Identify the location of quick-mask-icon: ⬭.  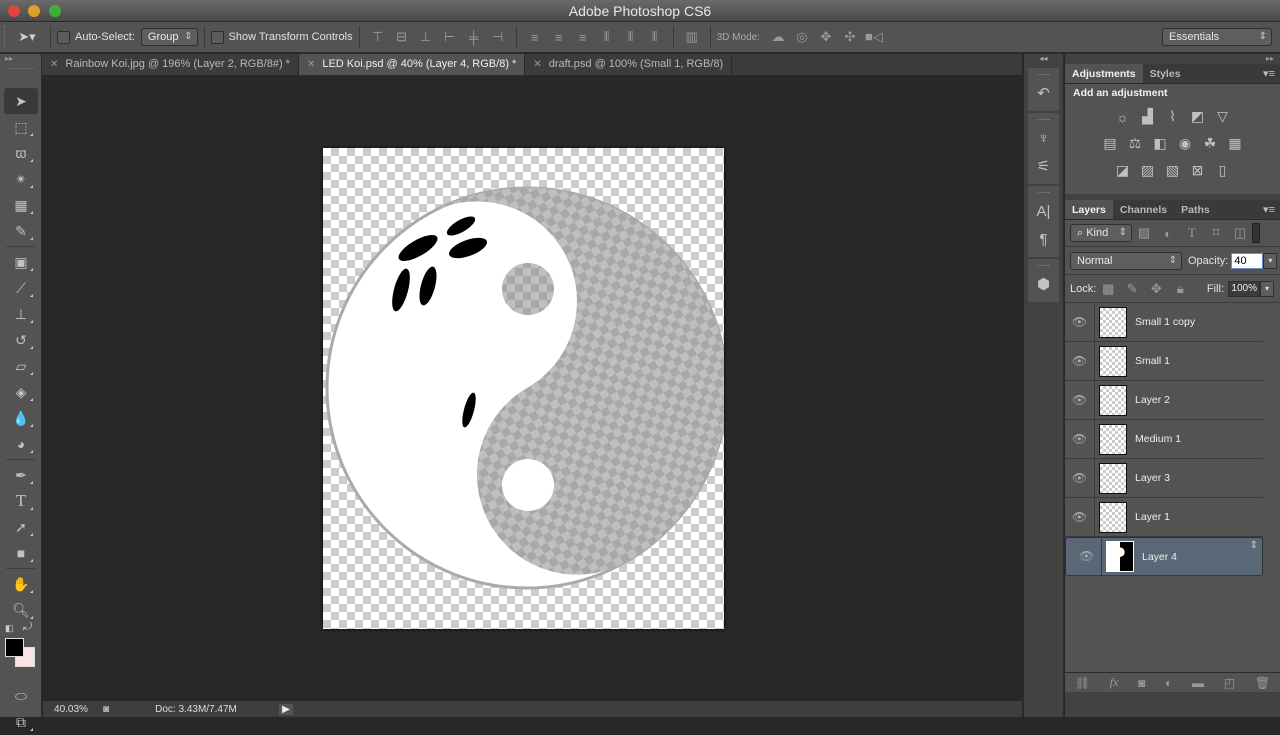
(21, 696).